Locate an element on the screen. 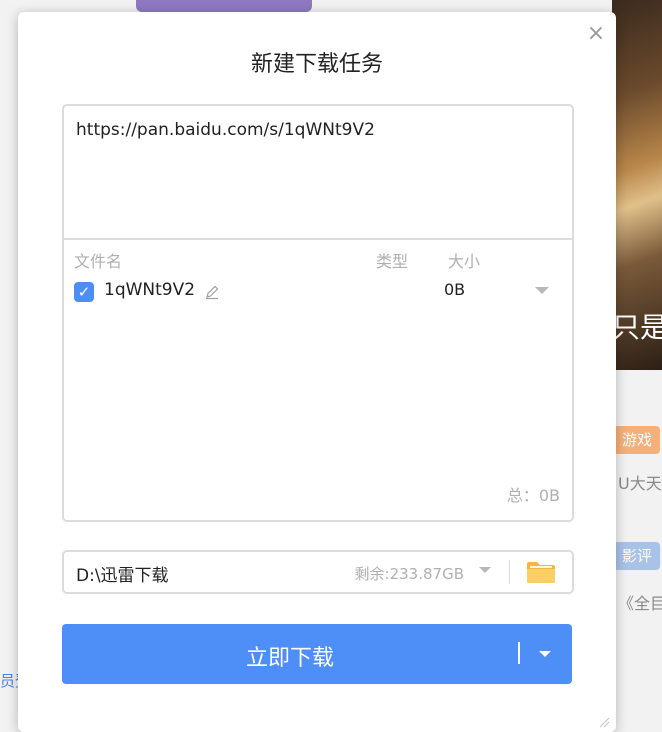  background-review-badge: 影评 is located at coordinates (637, 556).